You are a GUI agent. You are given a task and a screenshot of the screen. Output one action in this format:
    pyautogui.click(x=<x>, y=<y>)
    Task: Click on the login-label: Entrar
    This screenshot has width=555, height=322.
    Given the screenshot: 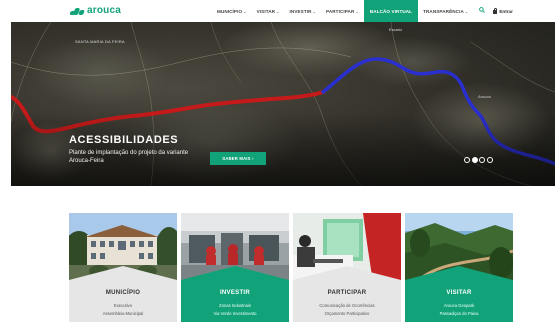 What is the action you would take?
    pyautogui.click(x=506, y=11)
    